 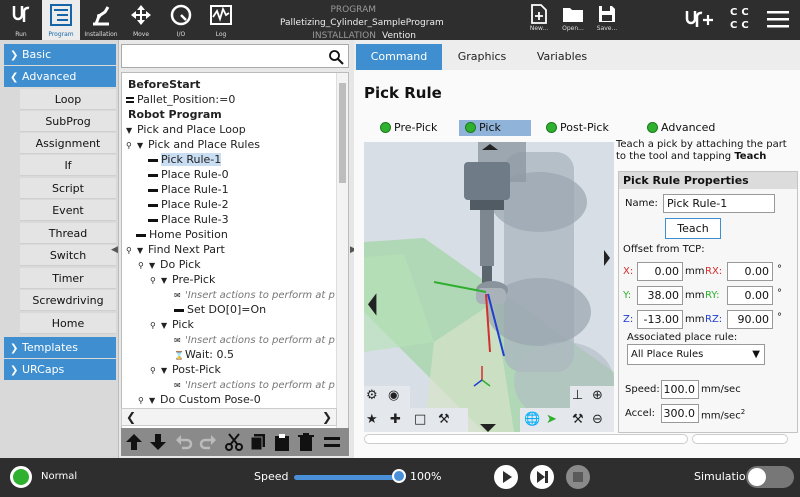 What do you see at coordinates (188, 205) in the screenshot?
I see `tree-node: Place Rule-2` at bounding box center [188, 205].